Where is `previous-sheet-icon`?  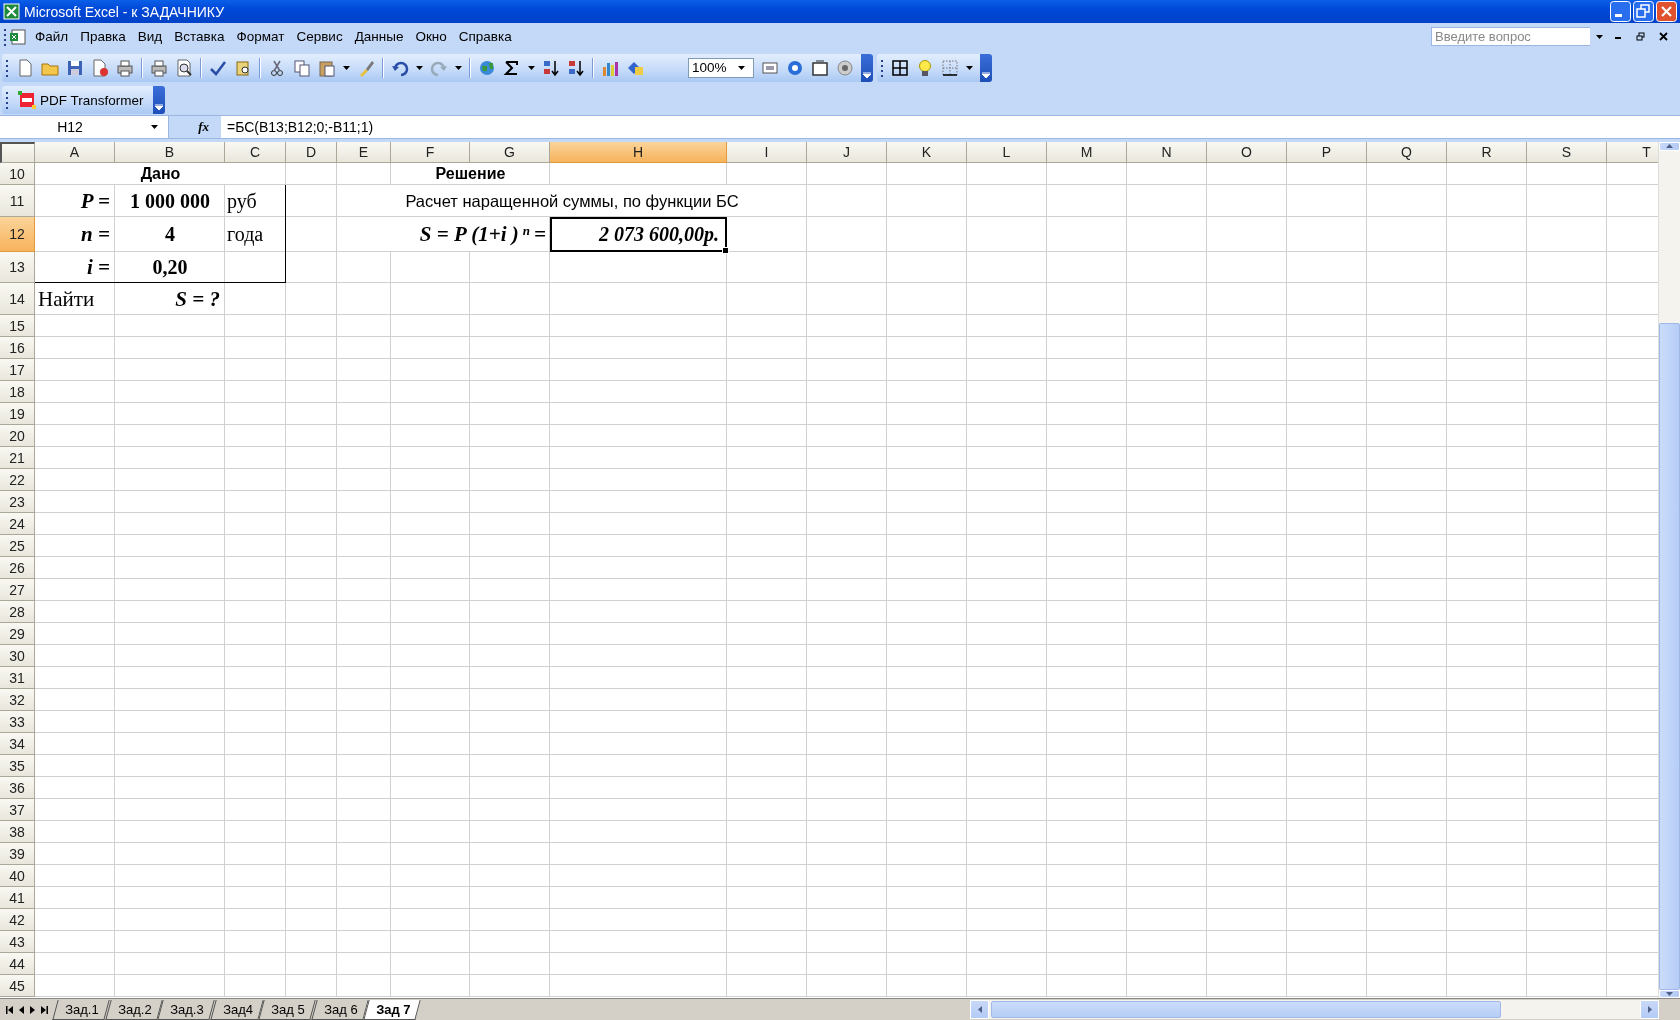 previous-sheet-icon is located at coordinates (21, 1009).